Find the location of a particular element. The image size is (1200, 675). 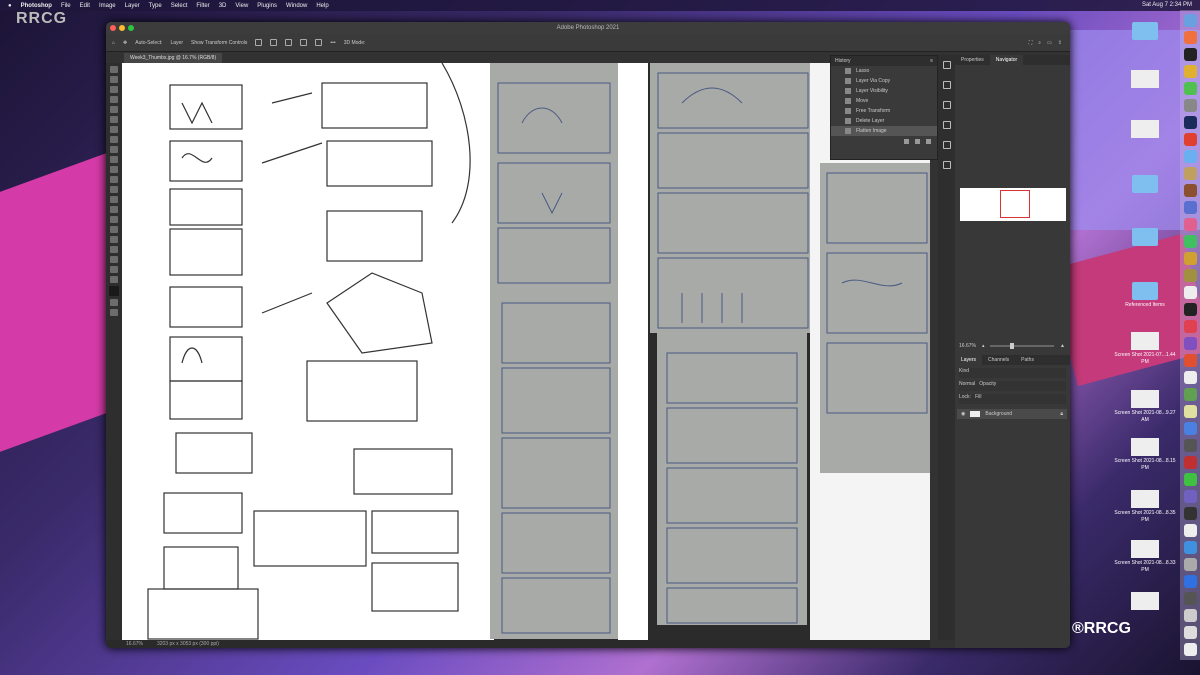

more-tools-icon is located at coordinates (114, 279).